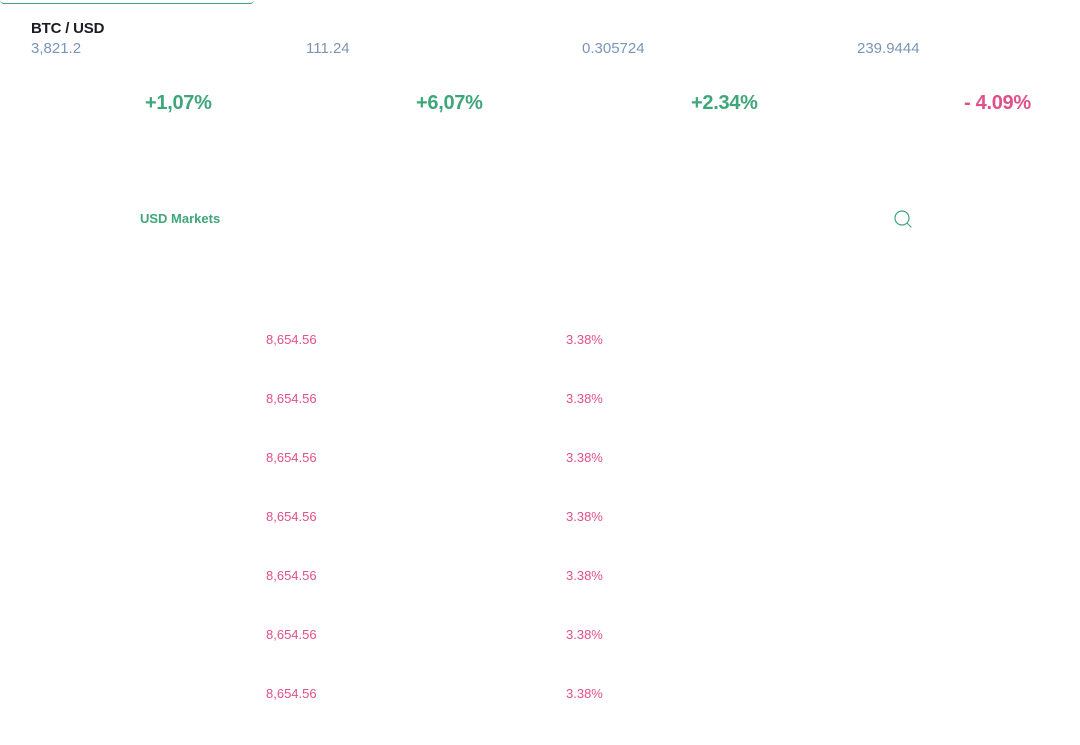 Image resolution: width=1080 pixels, height=745 pixels. Describe the element at coordinates (724, 103) in the screenshot. I see `ticker-change-3: +2.34%` at that location.